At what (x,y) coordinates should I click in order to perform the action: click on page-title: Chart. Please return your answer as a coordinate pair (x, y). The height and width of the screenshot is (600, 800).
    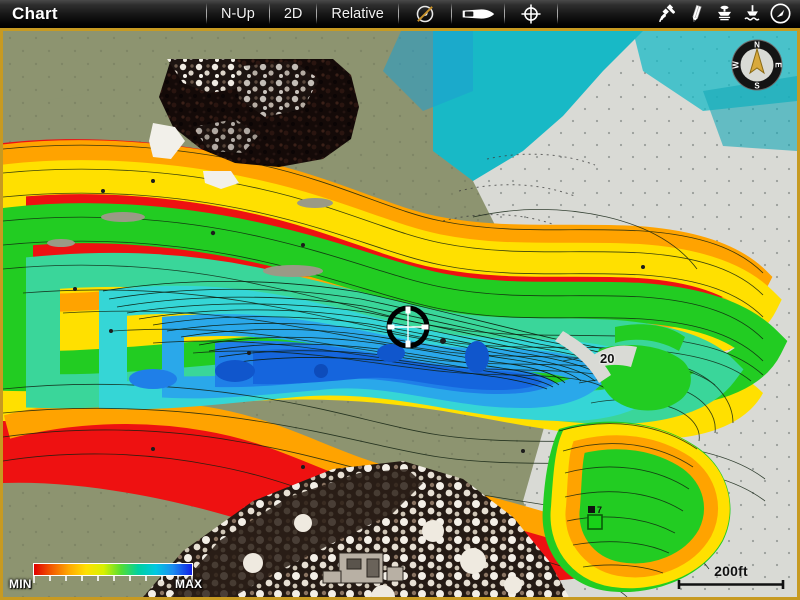
    Looking at the image, I should click on (35, 13).